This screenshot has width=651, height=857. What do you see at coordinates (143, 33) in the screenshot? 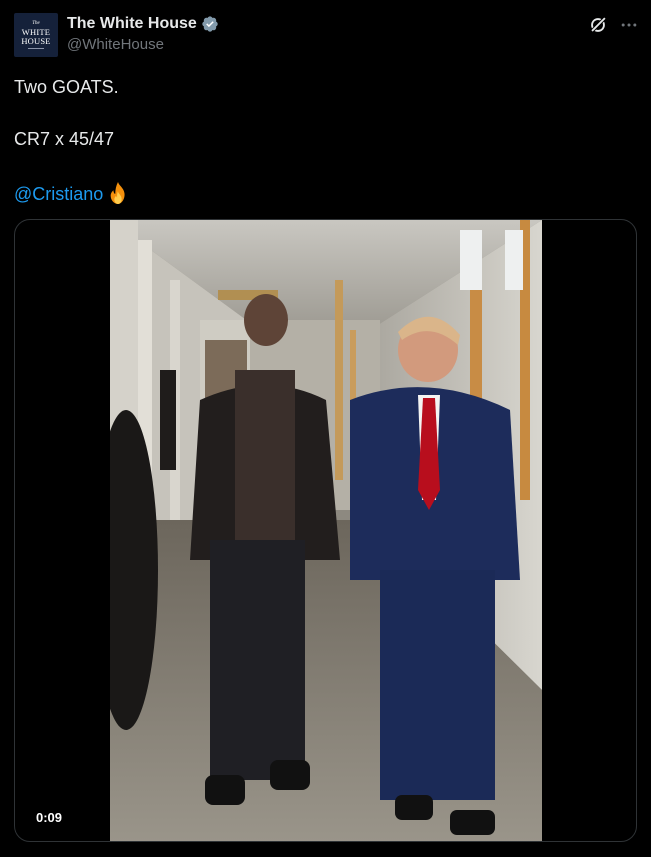
I see `author-info: The White House @WhiteHouse` at bounding box center [143, 33].